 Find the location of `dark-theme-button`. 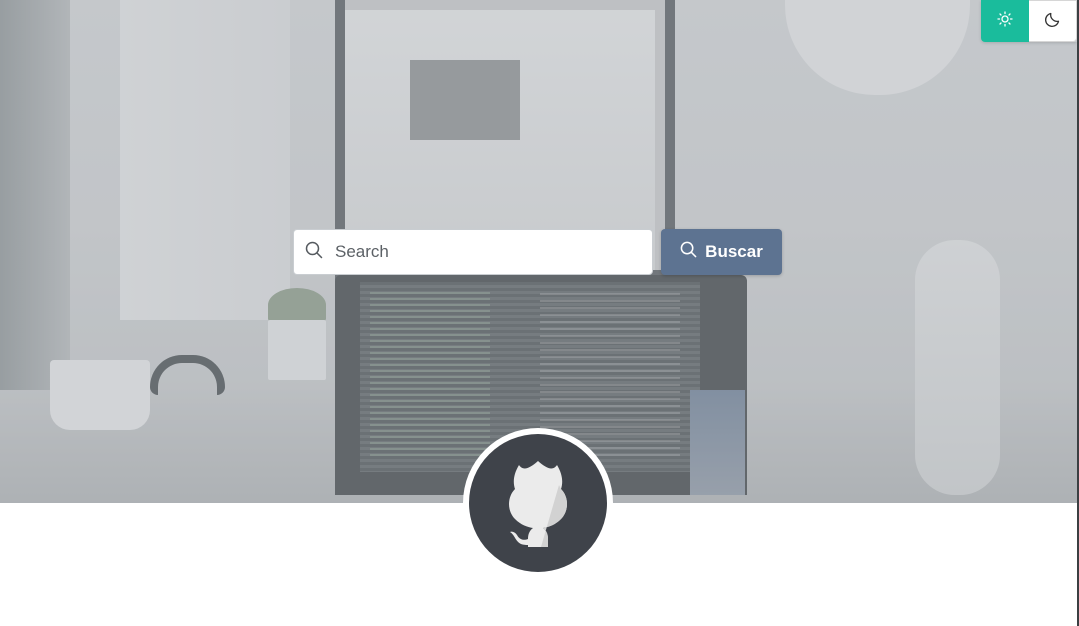

dark-theme-button is located at coordinates (1053, 21).